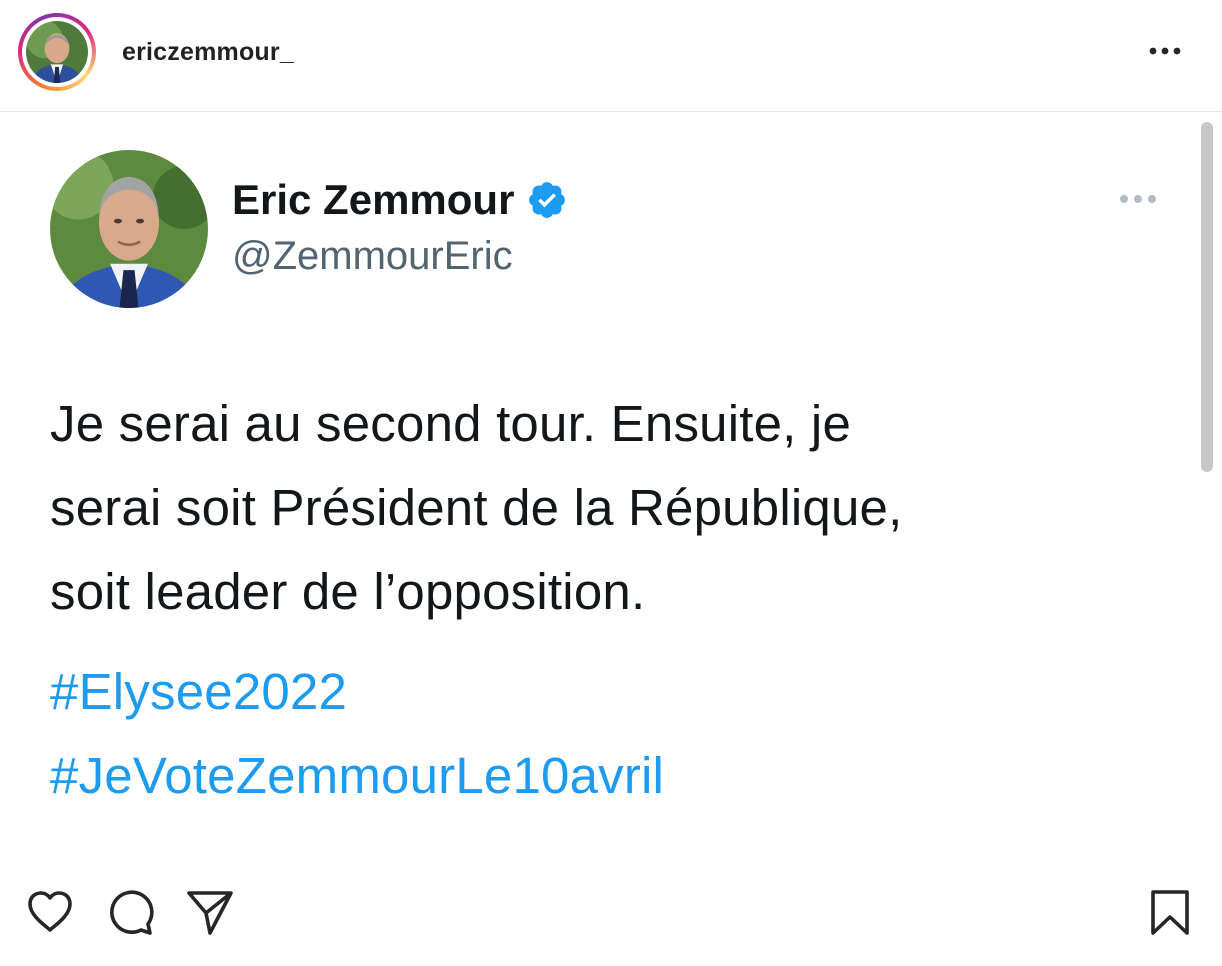 This screenshot has width=1222, height=966. Describe the element at coordinates (1138, 199) in the screenshot. I see `tweet-more-icon` at that location.